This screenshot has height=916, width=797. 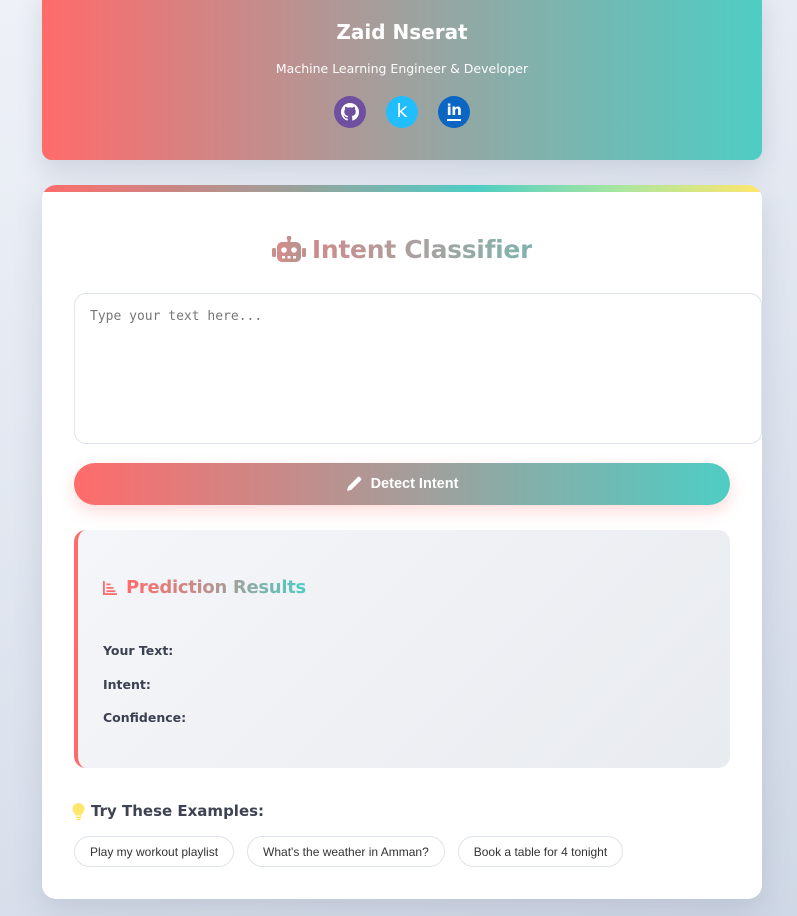 I want to click on intent-row: Intent:, so click(x=130, y=684).